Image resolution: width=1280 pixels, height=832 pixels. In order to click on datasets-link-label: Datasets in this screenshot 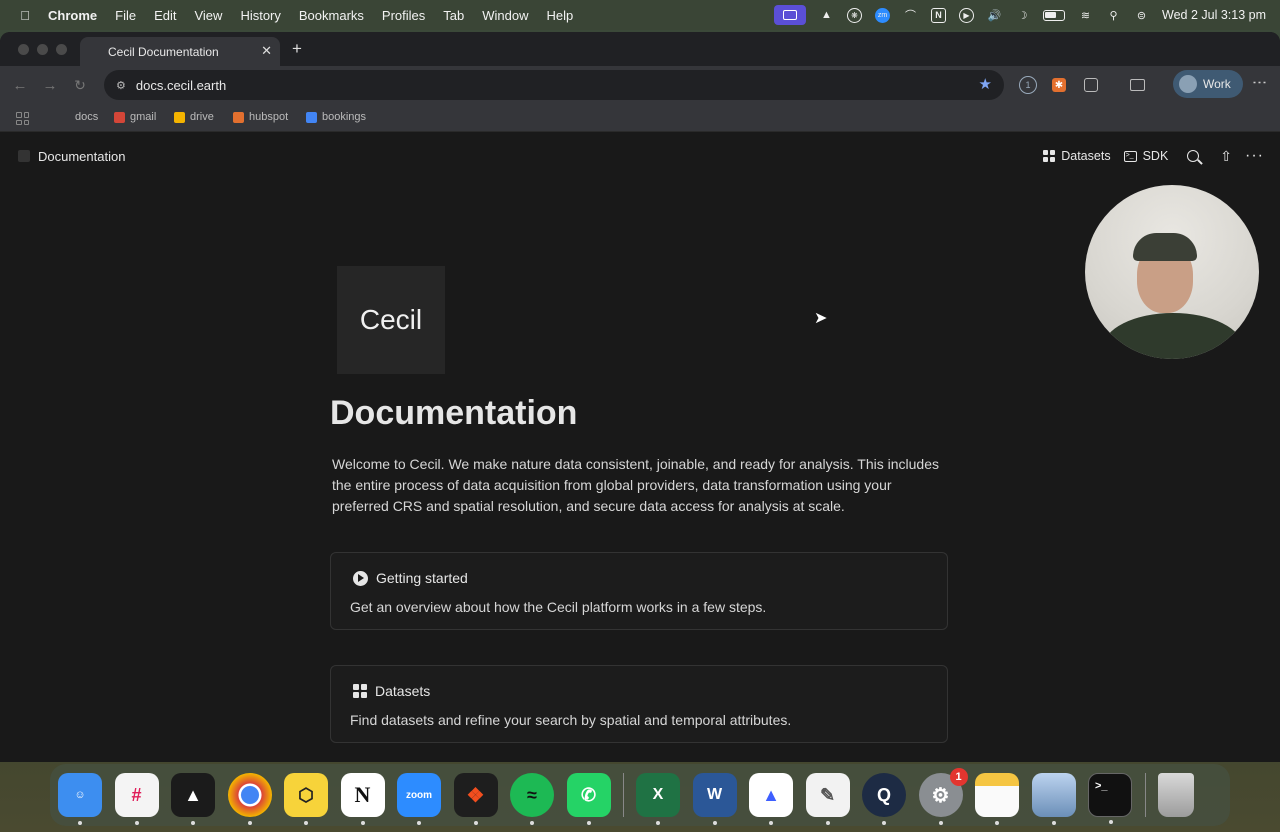, I will do `click(1086, 156)`.